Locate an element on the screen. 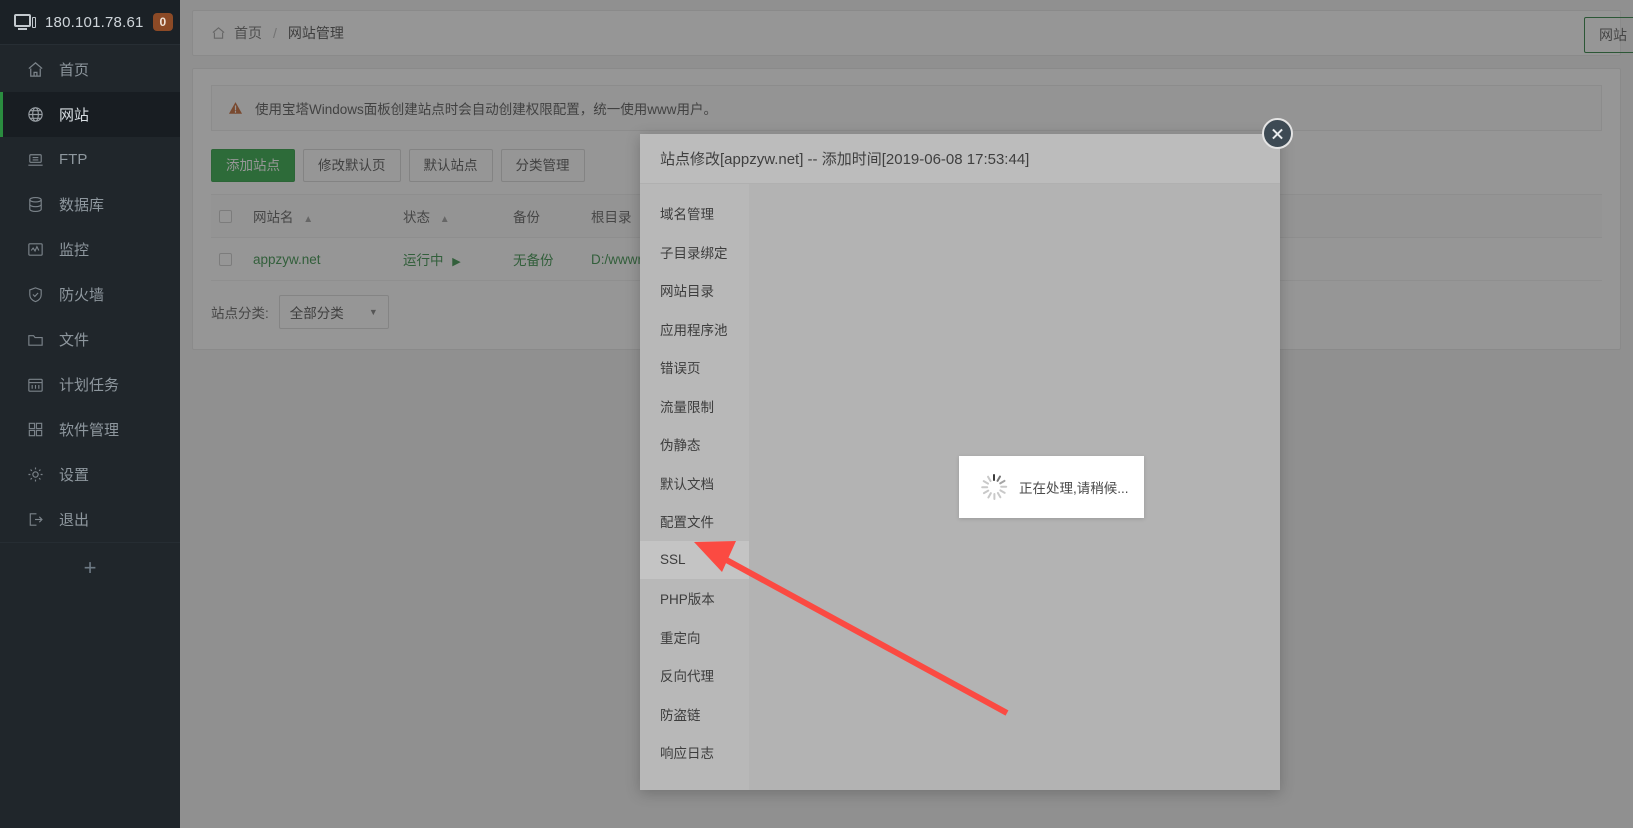 The width and height of the screenshot is (1633, 828). modal-nav-domain: 域名管理 is located at coordinates (694, 213).